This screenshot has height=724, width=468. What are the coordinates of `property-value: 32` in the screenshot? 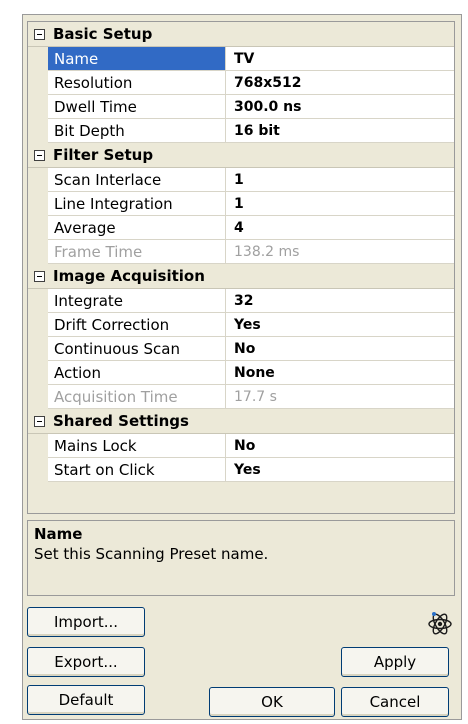 It's located at (340, 300).